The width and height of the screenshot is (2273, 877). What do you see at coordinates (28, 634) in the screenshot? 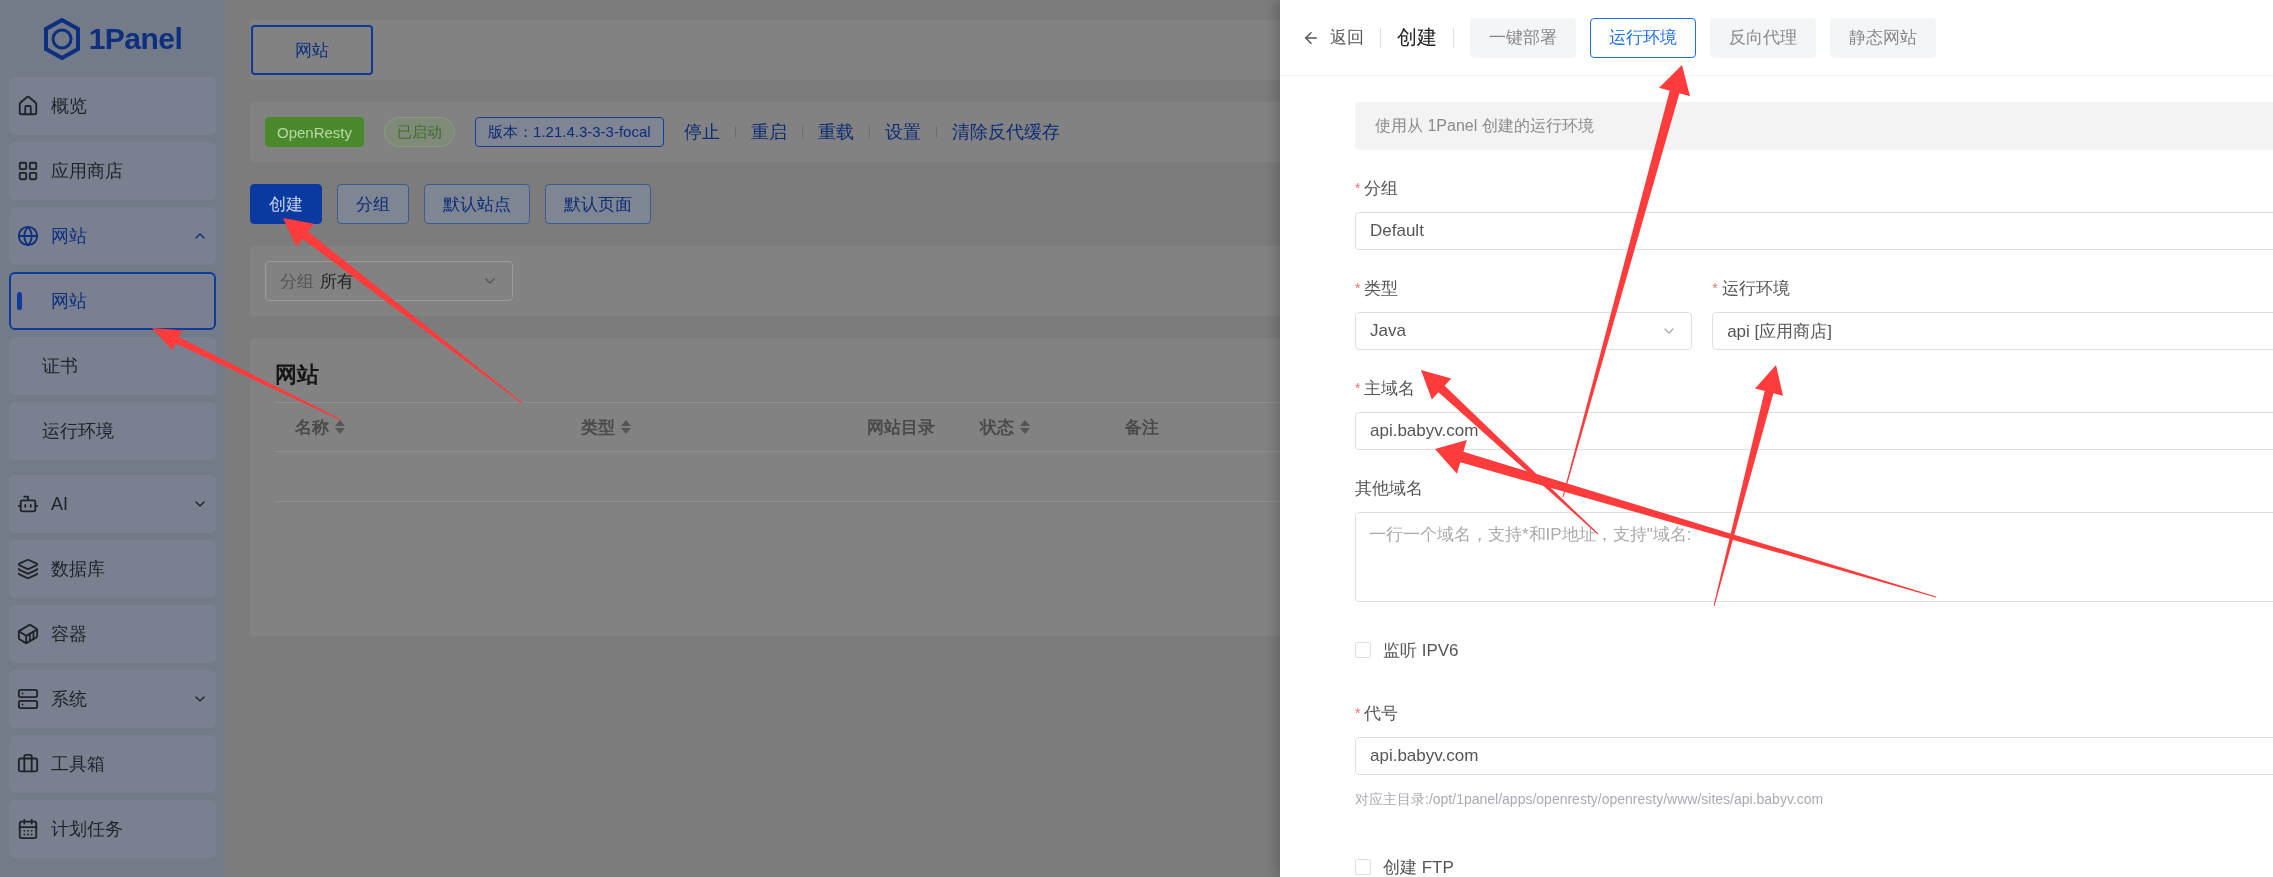
I see `container-icon` at bounding box center [28, 634].